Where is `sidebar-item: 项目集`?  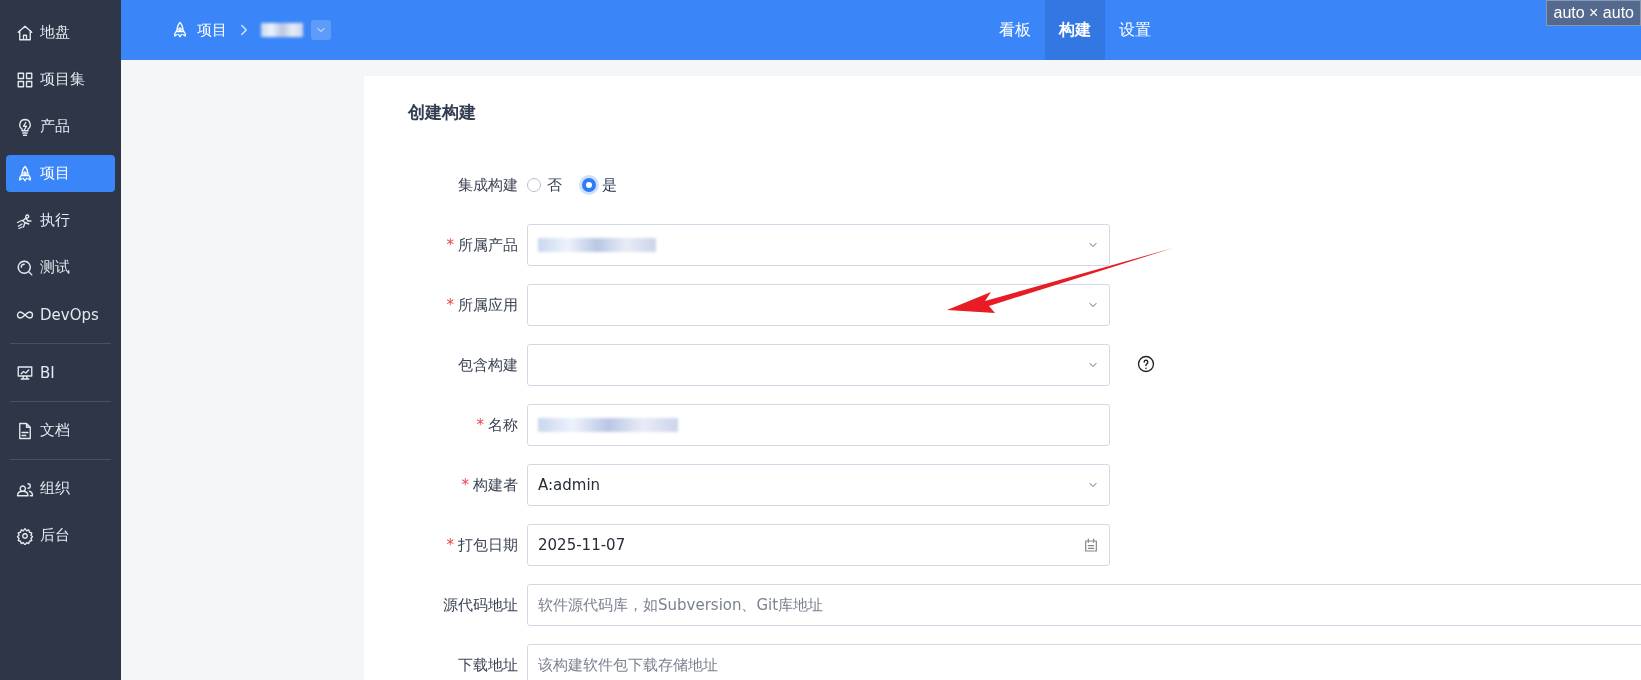 sidebar-item: 项目集 is located at coordinates (60, 79).